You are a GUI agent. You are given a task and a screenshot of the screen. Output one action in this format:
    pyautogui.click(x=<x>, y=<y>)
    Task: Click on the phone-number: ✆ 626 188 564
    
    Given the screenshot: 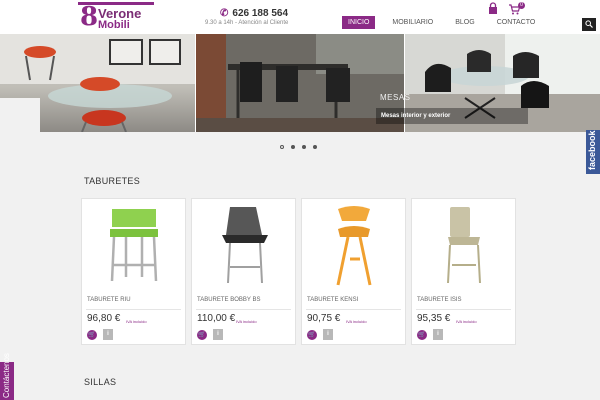 What is the action you would take?
    pyautogui.click(x=254, y=13)
    